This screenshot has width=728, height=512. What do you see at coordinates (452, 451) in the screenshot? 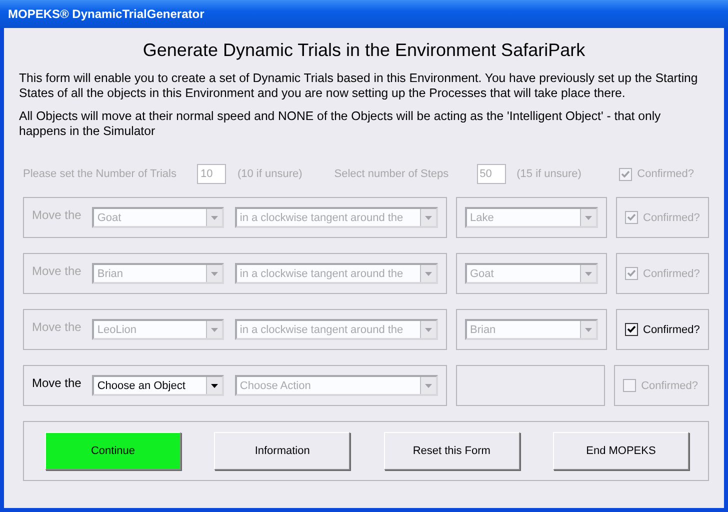
I see `form-button: Reset this Form` at bounding box center [452, 451].